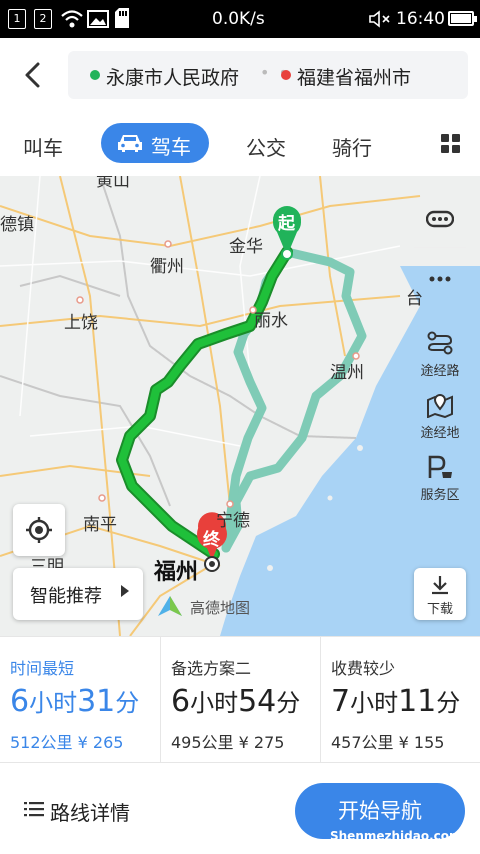  What do you see at coordinates (388, 742) in the screenshot?
I see `route-option-meta: 457公里 ¥ 155` at bounding box center [388, 742].